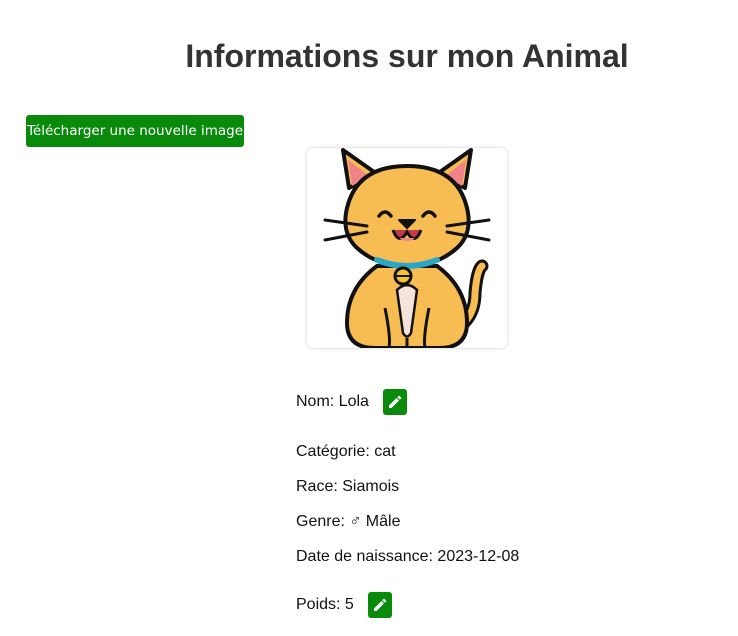 Image resolution: width=738 pixels, height=636 pixels. I want to click on upload-image-button: Télécharger une nouvelle image, so click(135, 131).